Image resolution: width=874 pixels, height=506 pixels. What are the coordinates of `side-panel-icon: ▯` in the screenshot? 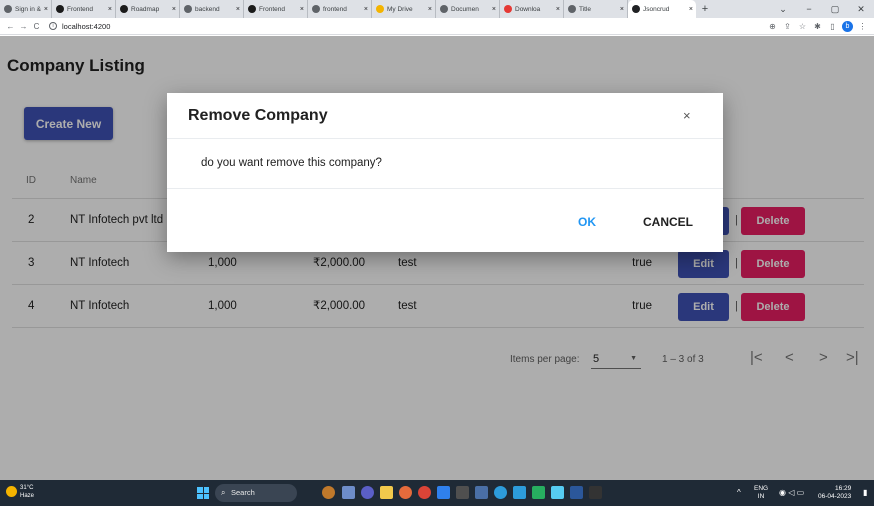 It's located at (832, 26).